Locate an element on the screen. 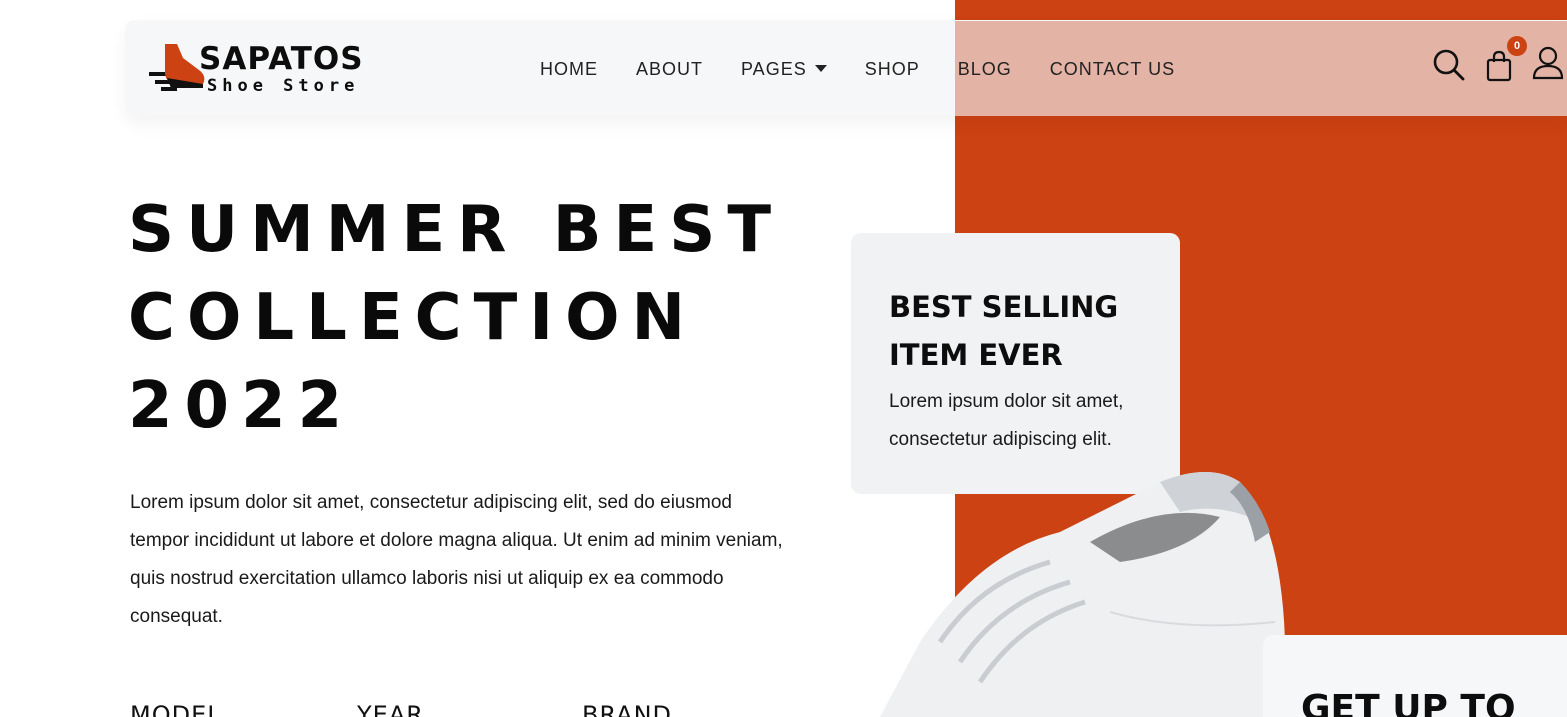  cart-icon is located at coordinates (1499, 66).